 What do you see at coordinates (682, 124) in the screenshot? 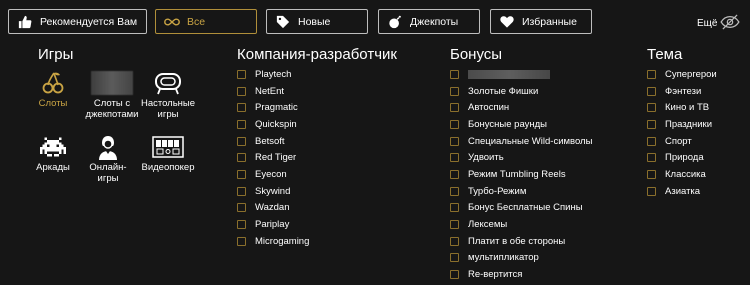
I see `theme-option: Праздники` at bounding box center [682, 124].